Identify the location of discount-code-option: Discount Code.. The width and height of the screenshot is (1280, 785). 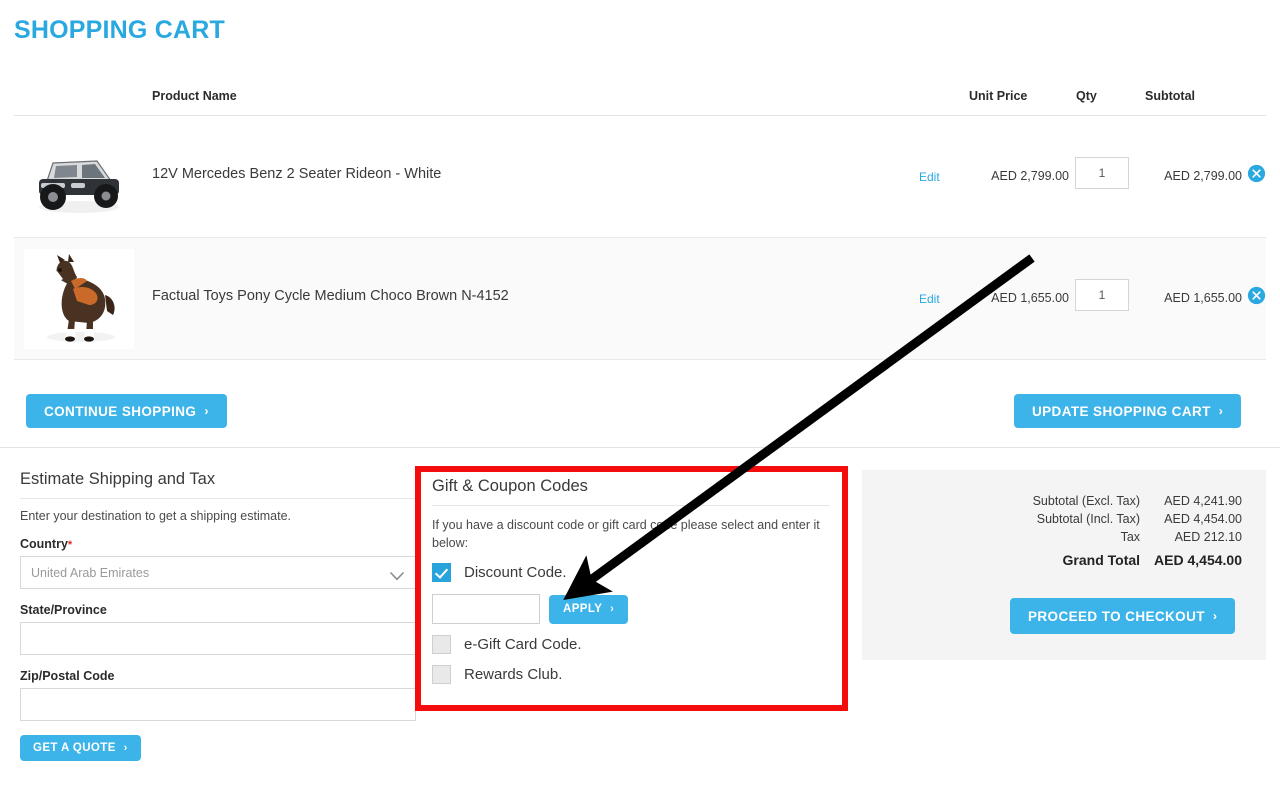
(631, 573).